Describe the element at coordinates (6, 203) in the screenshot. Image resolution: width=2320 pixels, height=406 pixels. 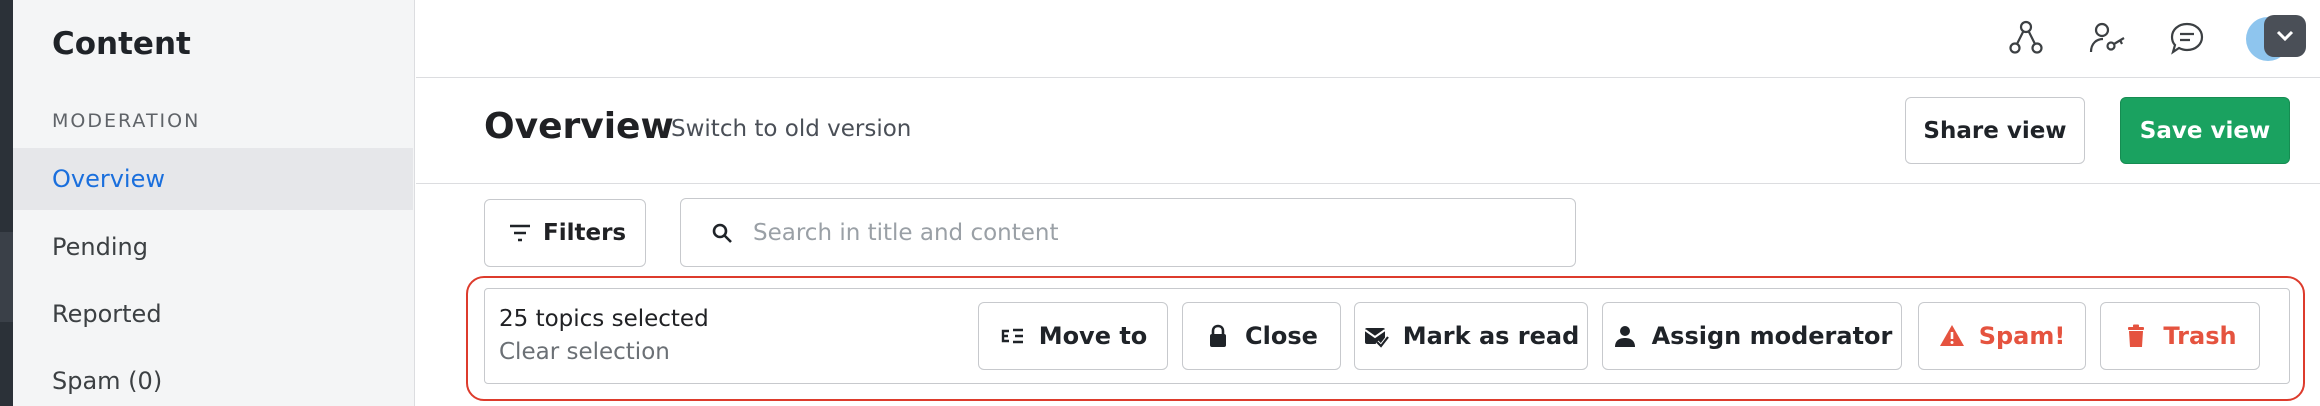
I see `window-edge` at that location.